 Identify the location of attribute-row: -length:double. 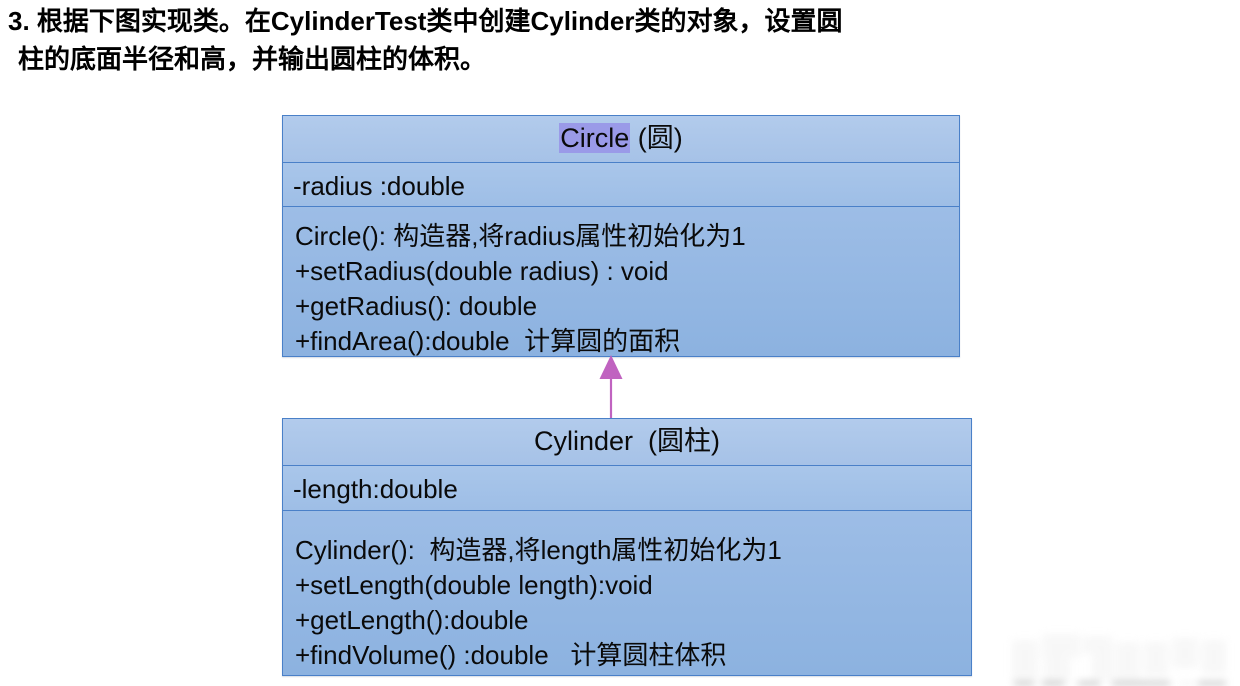
(375, 489).